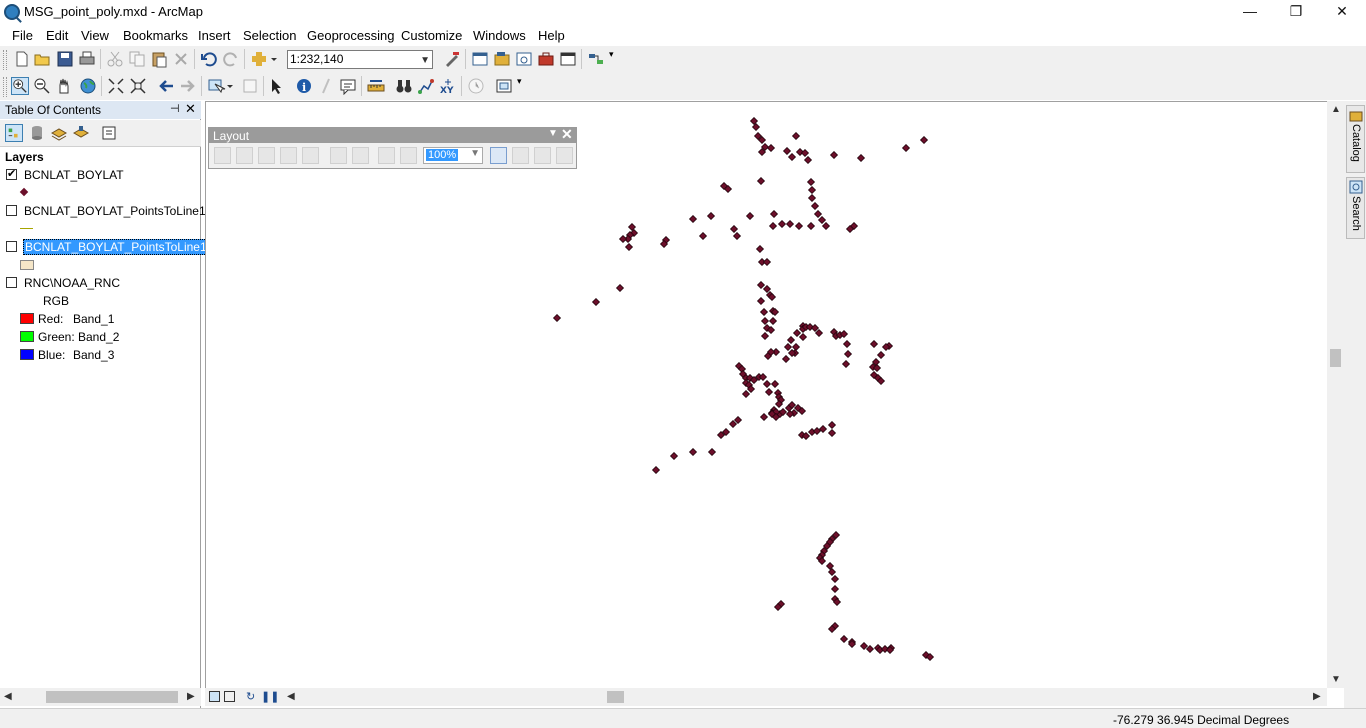 The width and height of the screenshot is (1366, 728). I want to click on toc-window-icon, so click(480, 59).